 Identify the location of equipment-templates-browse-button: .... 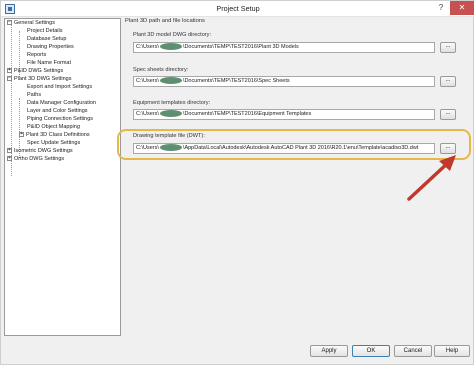
(448, 114).